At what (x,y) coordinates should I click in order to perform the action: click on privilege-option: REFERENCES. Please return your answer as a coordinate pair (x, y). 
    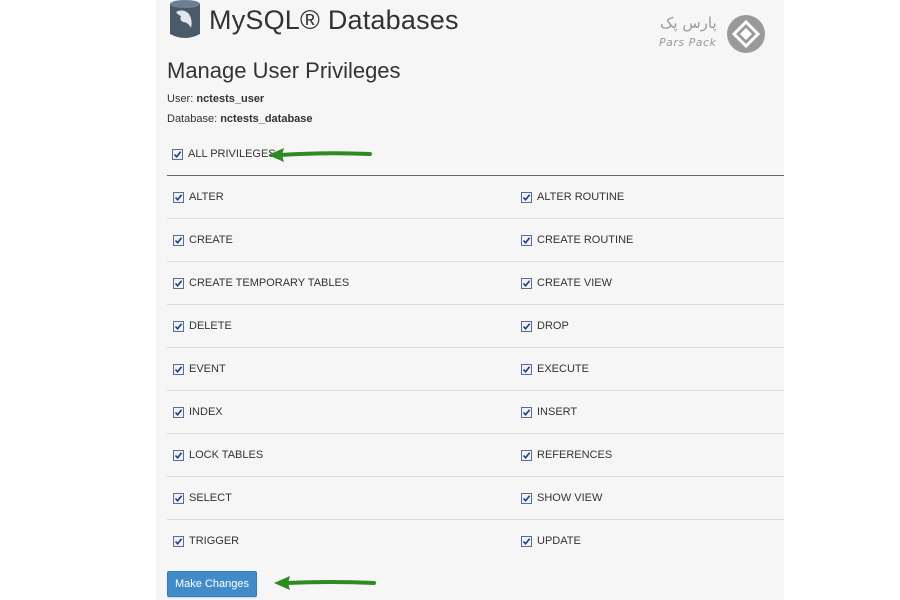
    Looking at the image, I should click on (566, 455).